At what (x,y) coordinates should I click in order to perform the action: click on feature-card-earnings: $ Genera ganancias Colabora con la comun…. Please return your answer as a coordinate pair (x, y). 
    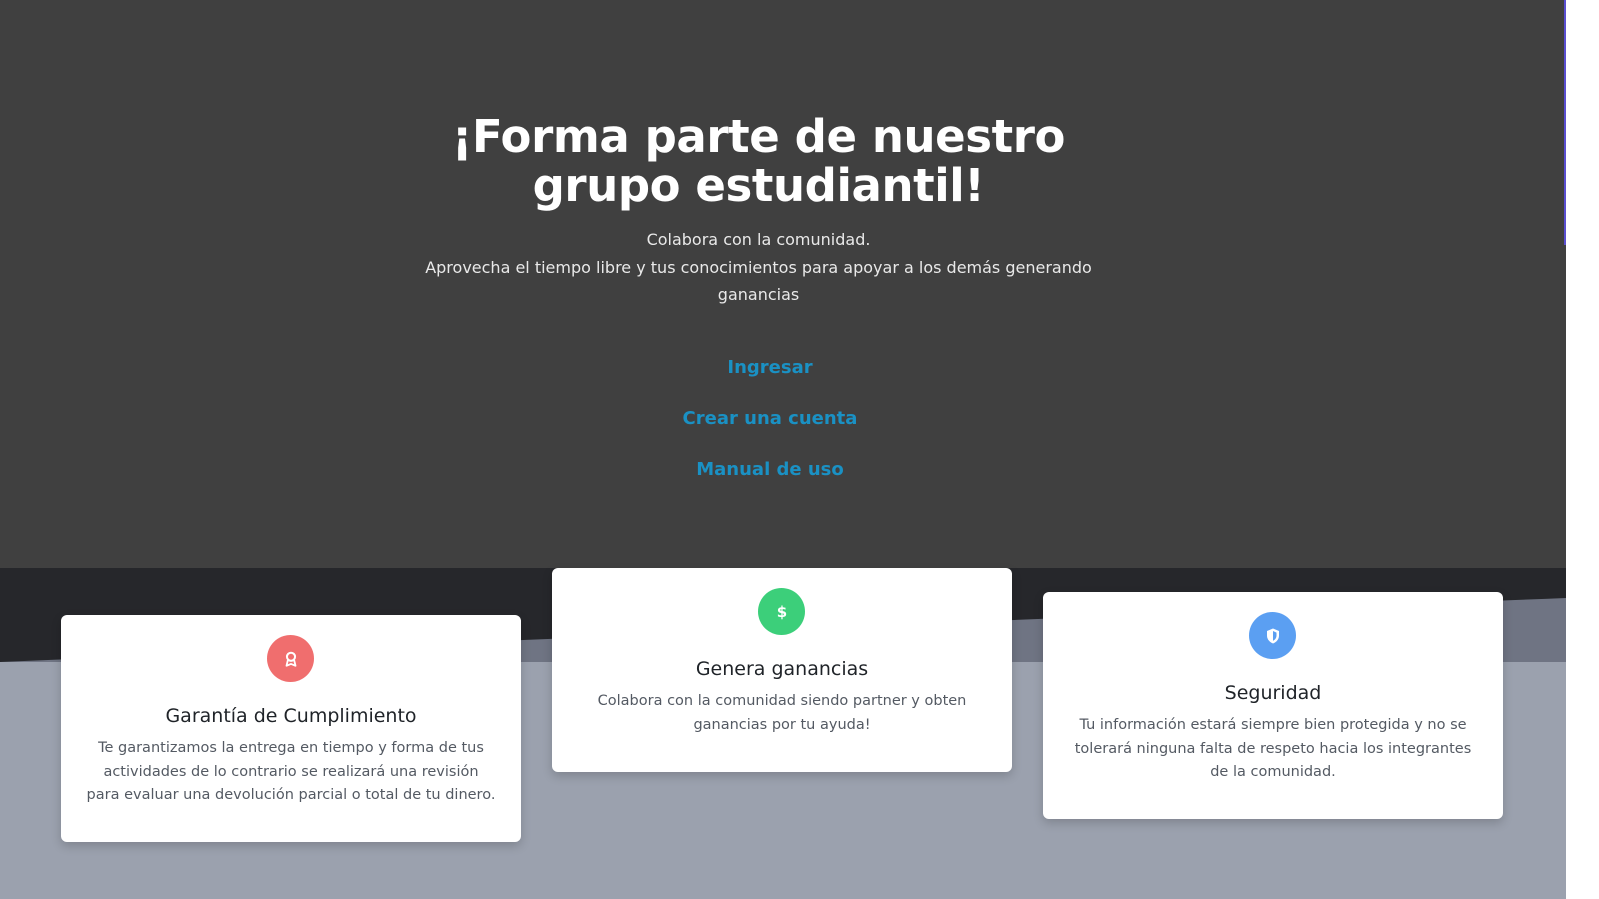
    Looking at the image, I should click on (782, 670).